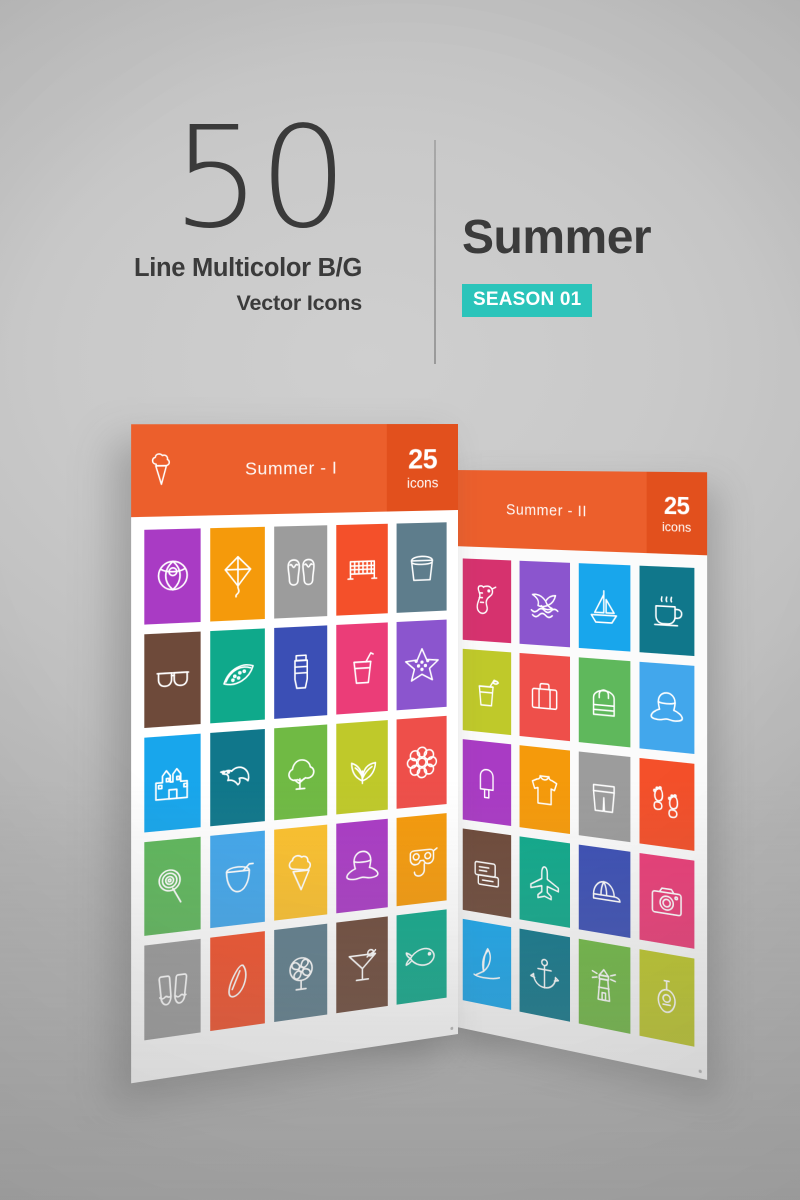 The image size is (800, 1200). What do you see at coordinates (547, 510) in the screenshot?
I see `panel-title: Summer - II` at bounding box center [547, 510].